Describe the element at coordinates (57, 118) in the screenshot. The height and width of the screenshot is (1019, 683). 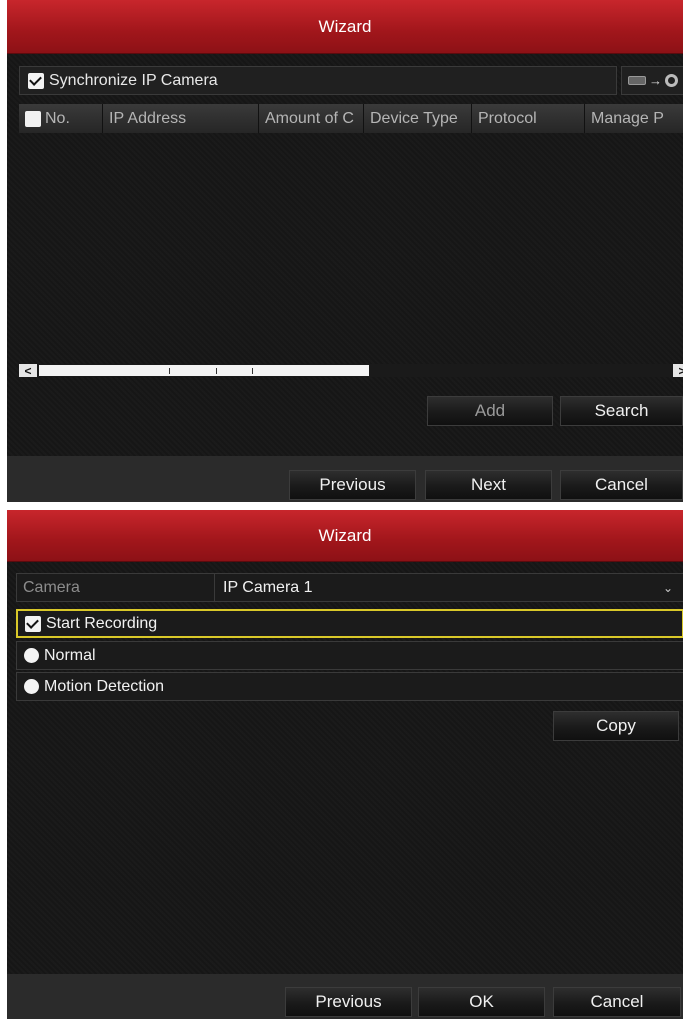
I see `column-no-label: No.` at that location.